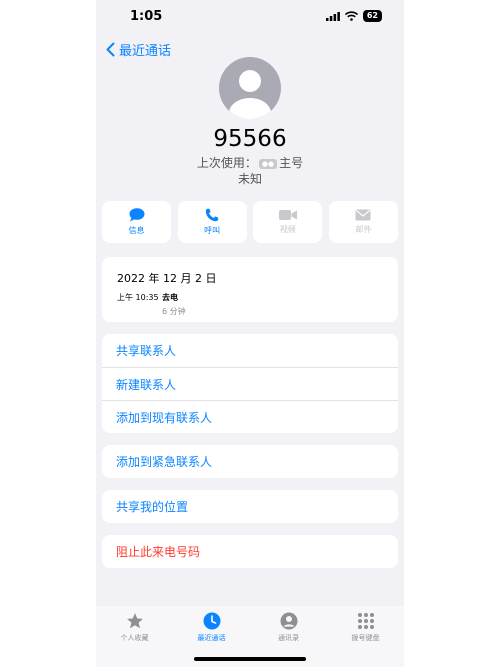  I want to click on last-used-prefix: 上次使用：, so click(226, 163).